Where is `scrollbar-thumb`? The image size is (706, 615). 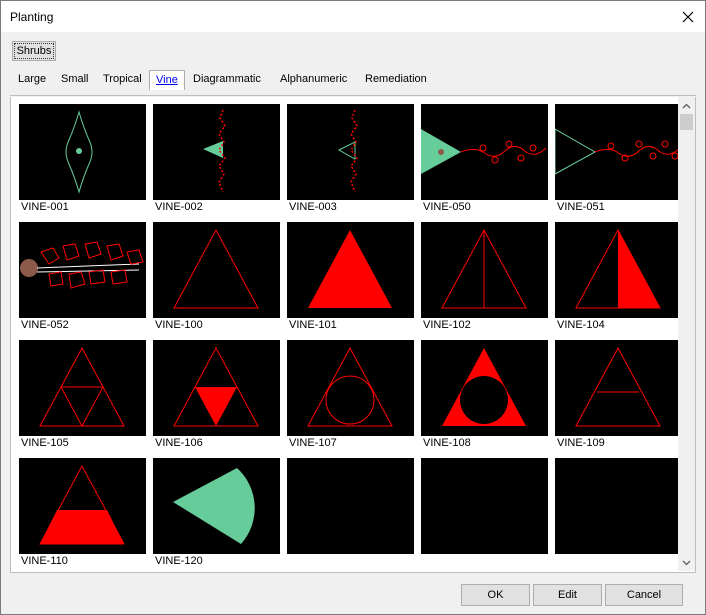 scrollbar-thumb is located at coordinates (686, 122).